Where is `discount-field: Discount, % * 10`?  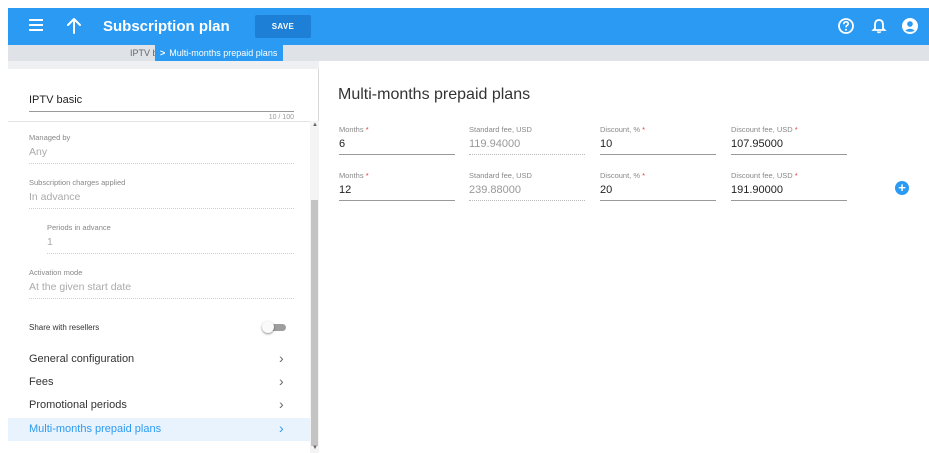 discount-field: Discount, % * 10 is located at coordinates (658, 140).